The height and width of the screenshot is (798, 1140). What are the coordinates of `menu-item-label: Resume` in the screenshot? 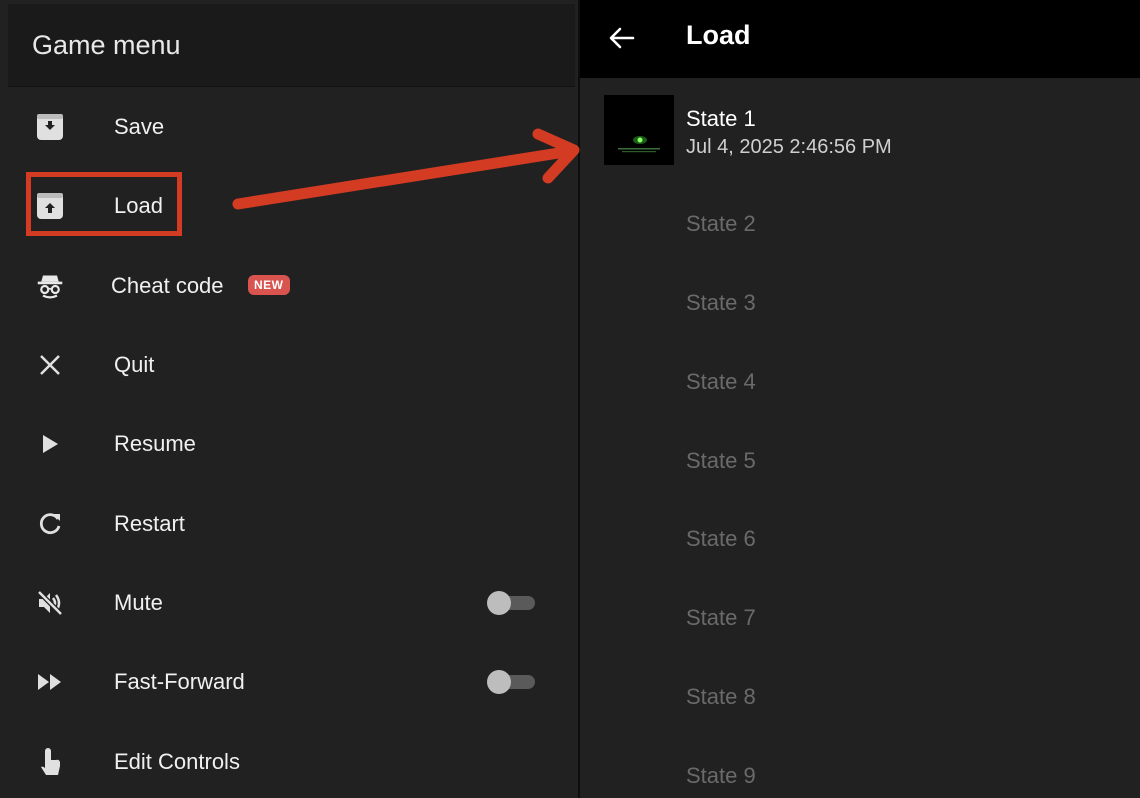 It's located at (155, 443).